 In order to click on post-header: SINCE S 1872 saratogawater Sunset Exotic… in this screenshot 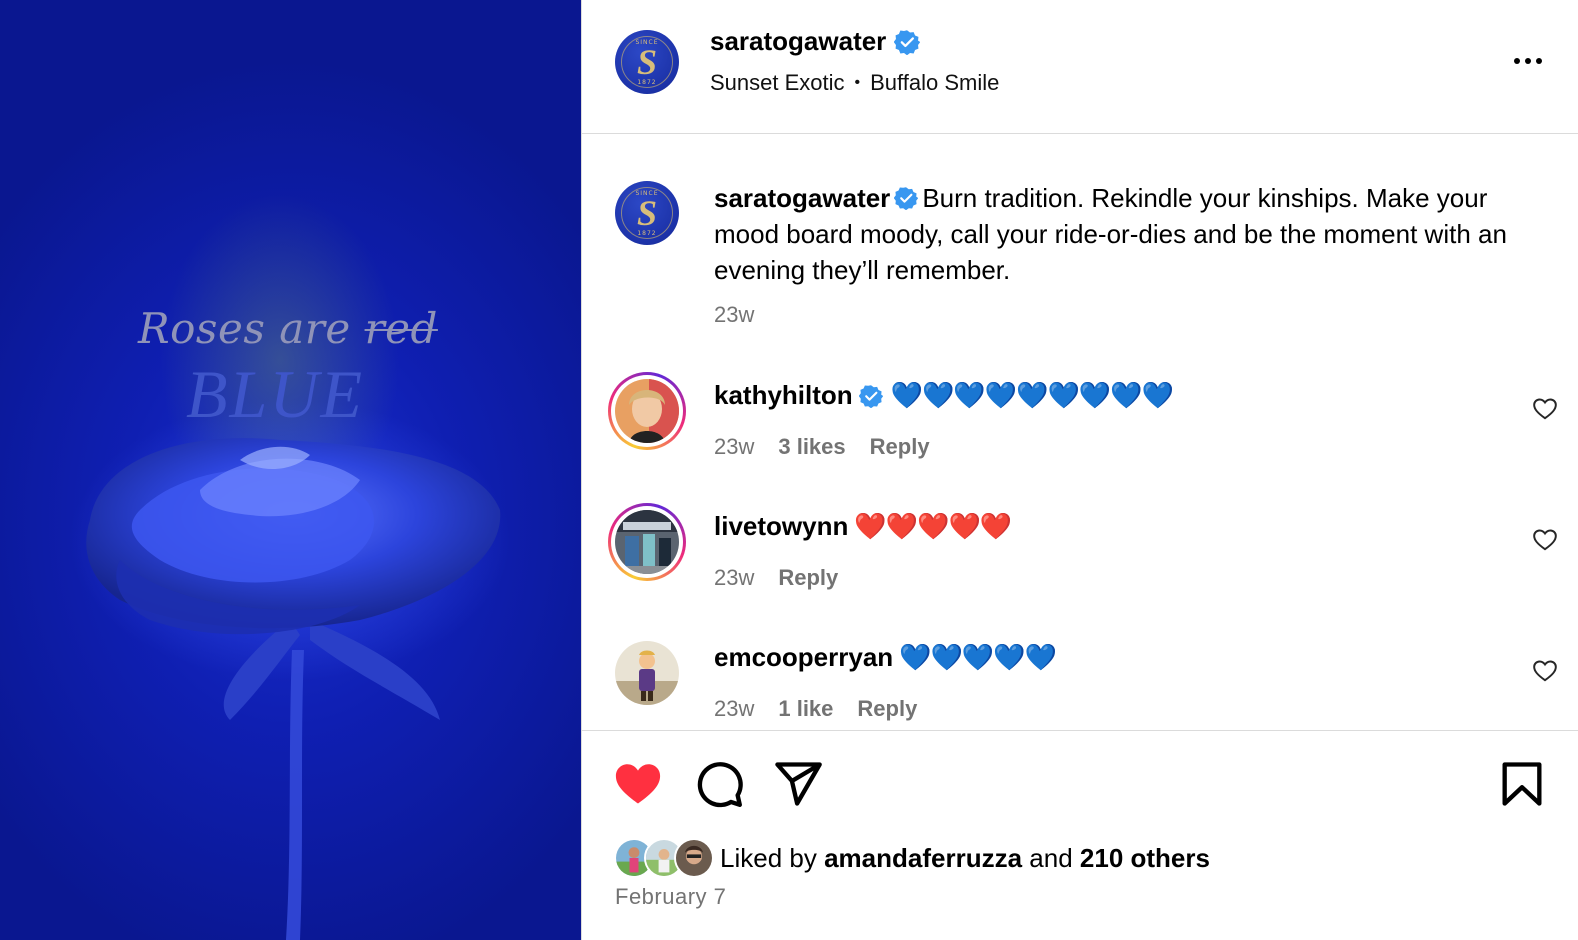, I will do `click(1080, 67)`.